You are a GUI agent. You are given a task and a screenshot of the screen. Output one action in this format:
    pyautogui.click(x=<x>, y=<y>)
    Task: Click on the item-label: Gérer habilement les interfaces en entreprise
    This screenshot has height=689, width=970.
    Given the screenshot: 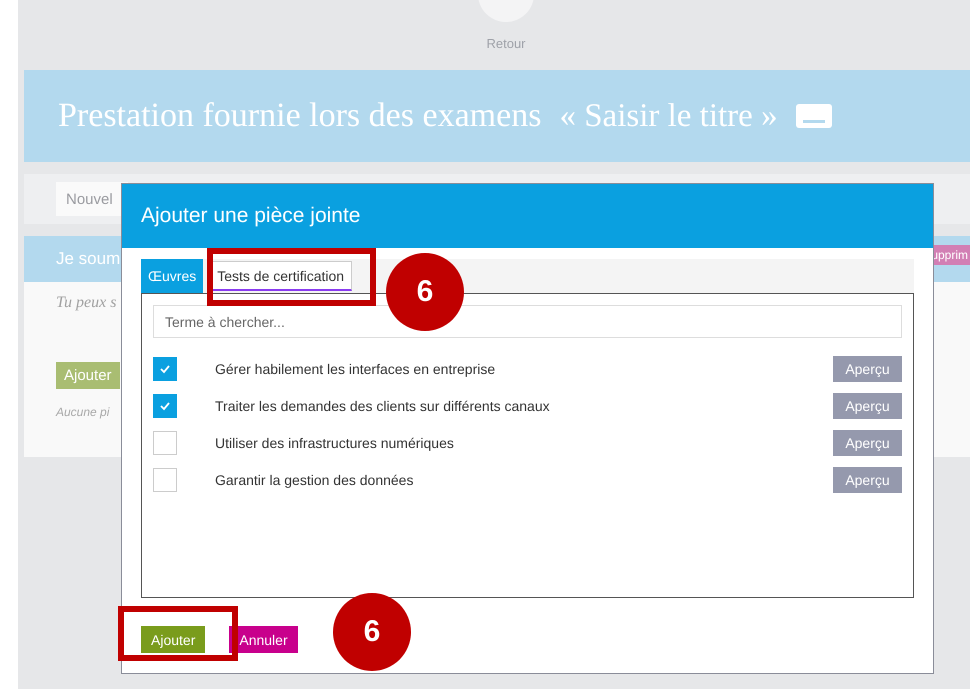 What is the action you would take?
    pyautogui.click(x=355, y=368)
    